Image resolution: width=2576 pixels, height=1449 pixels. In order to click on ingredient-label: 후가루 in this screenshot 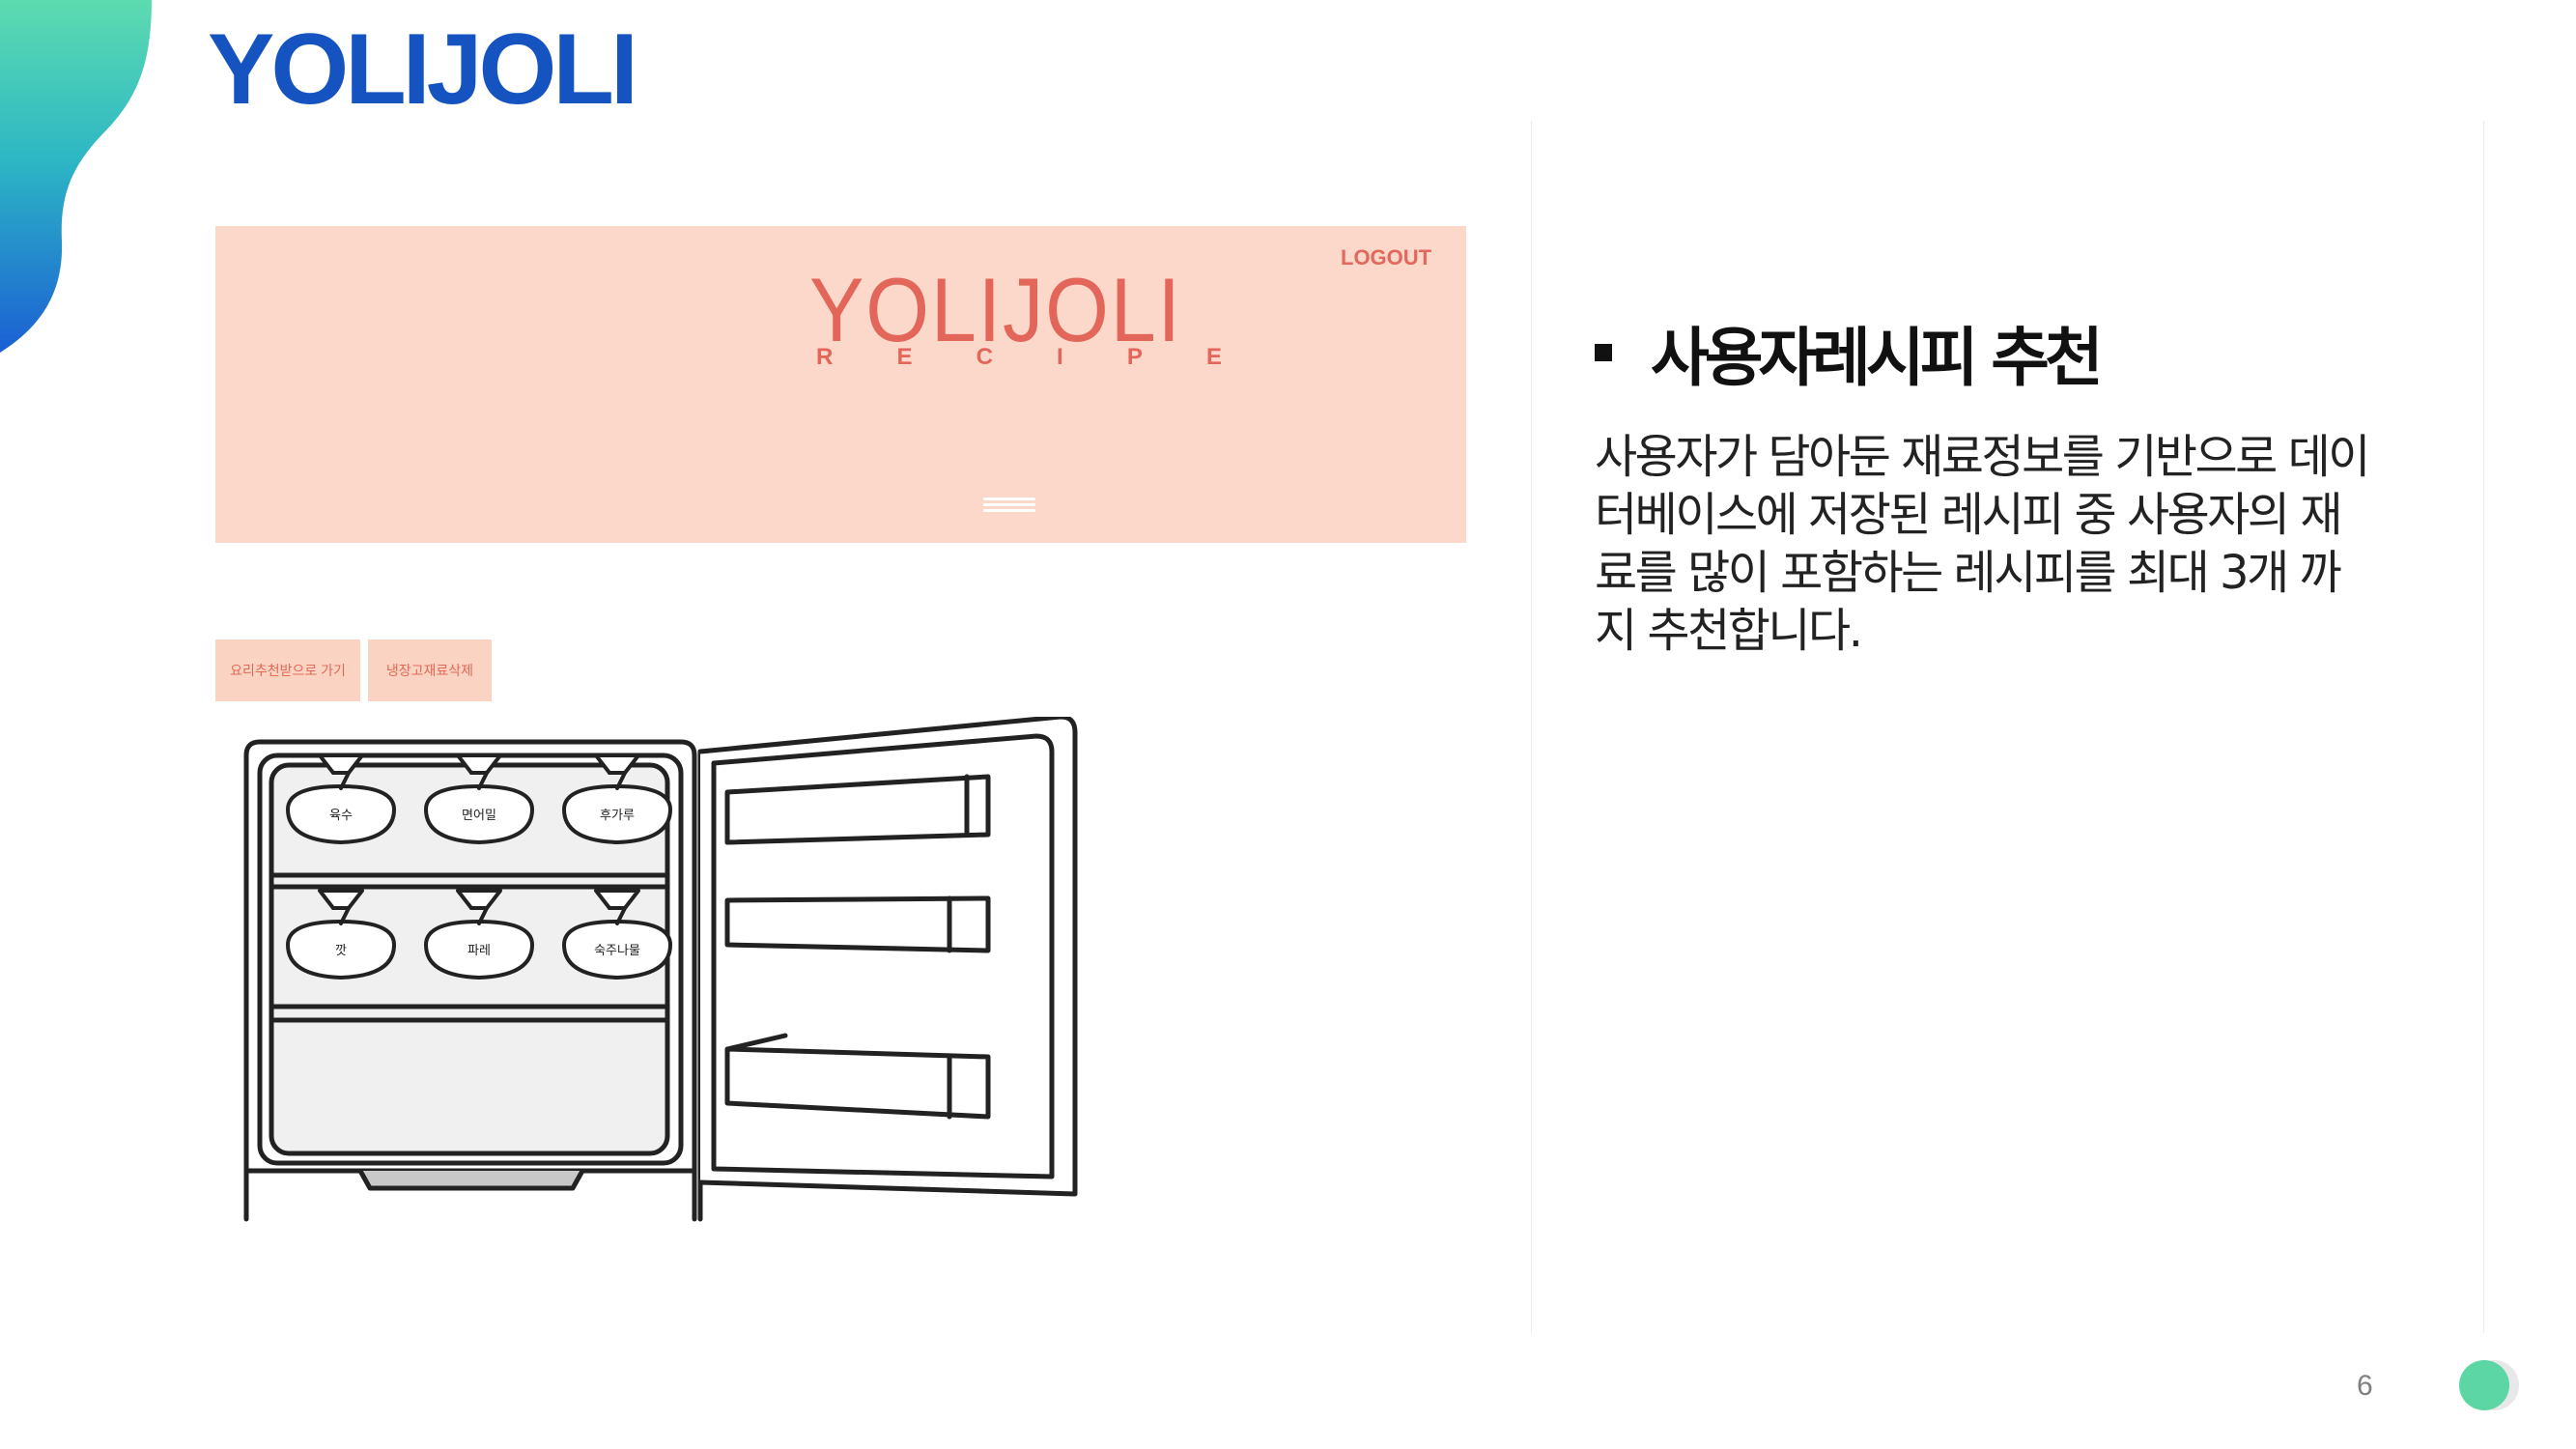, I will do `click(617, 816)`.